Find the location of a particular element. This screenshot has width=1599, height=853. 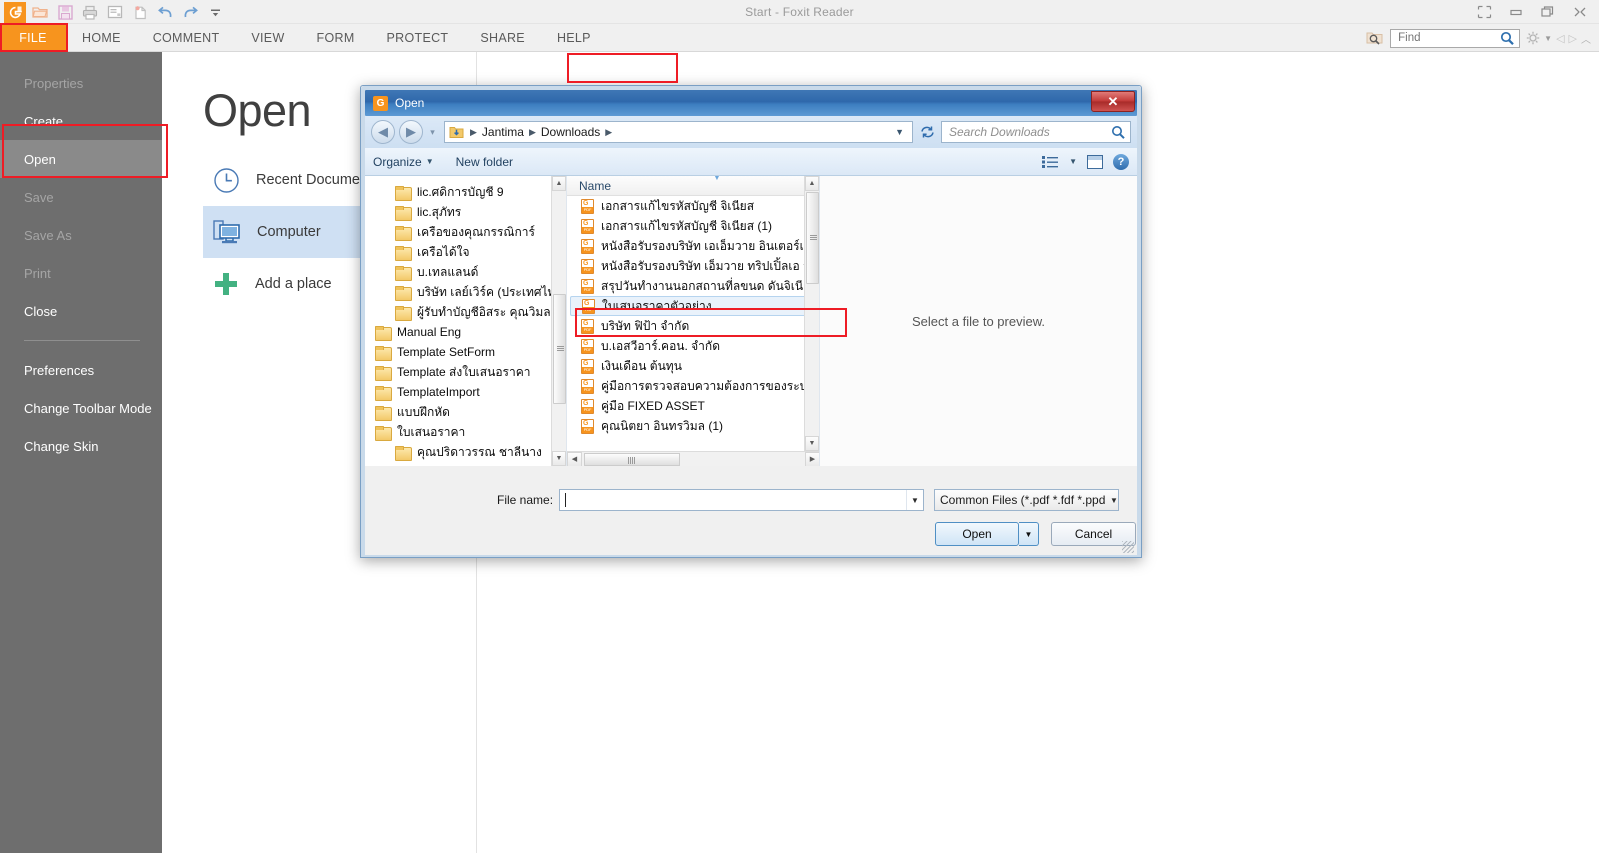

menu-item-close: Close is located at coordinates (81, 311).